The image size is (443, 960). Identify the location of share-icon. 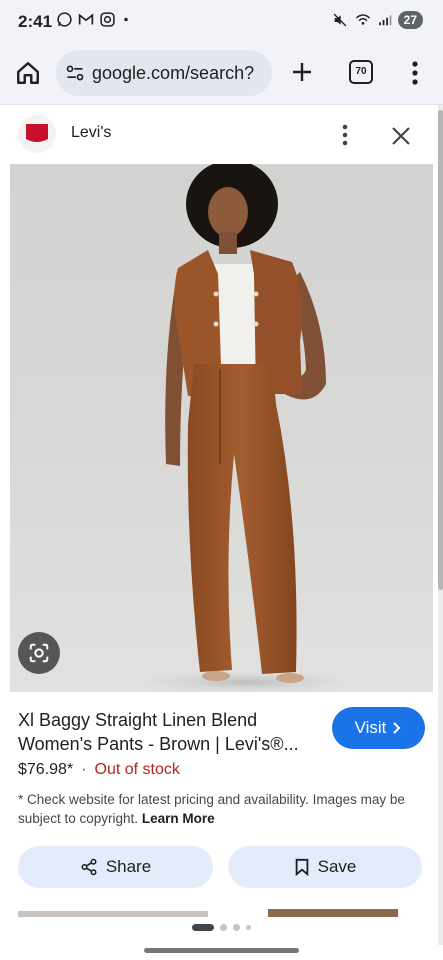
(89, 867).